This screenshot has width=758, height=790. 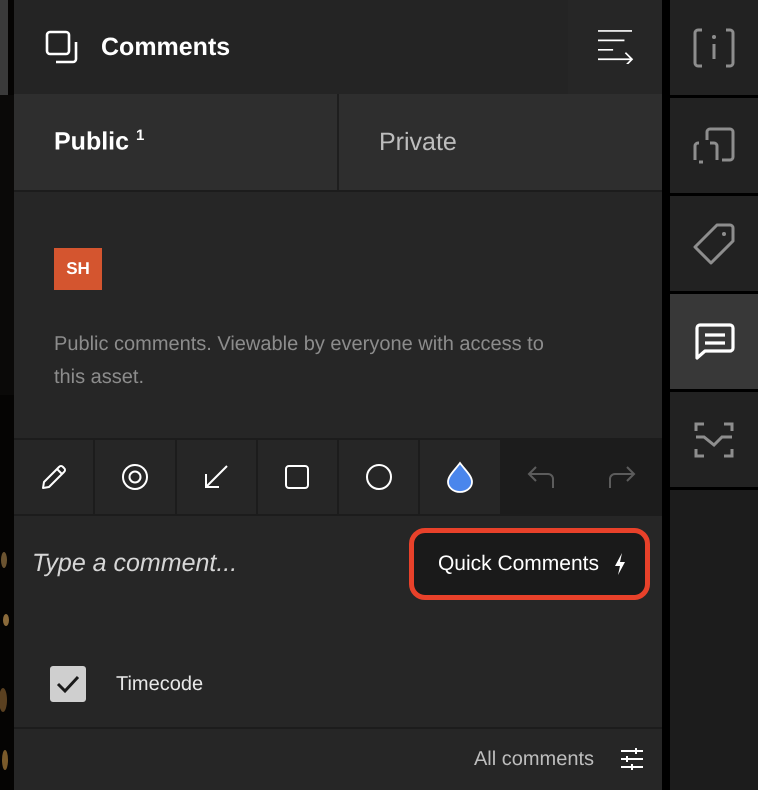 I want to click on info-icon, so click(x=714, y=48).